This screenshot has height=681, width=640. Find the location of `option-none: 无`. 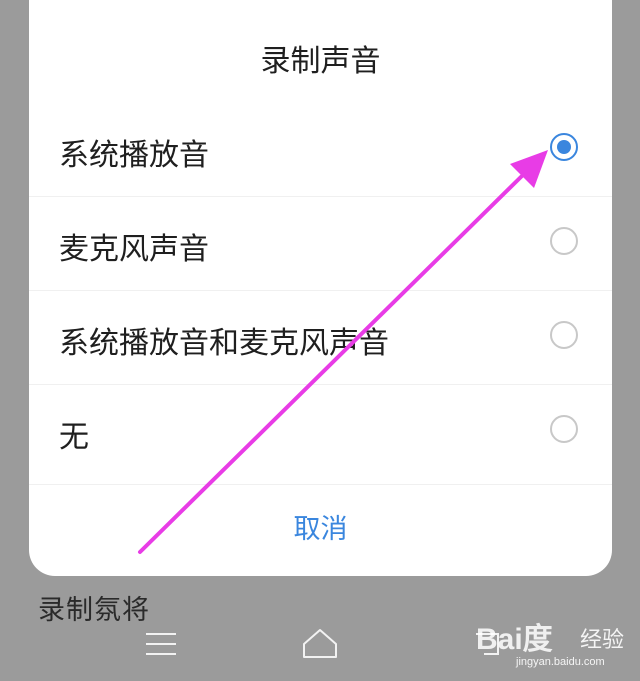

option-none: 无 is located at coordinates (320, 431).